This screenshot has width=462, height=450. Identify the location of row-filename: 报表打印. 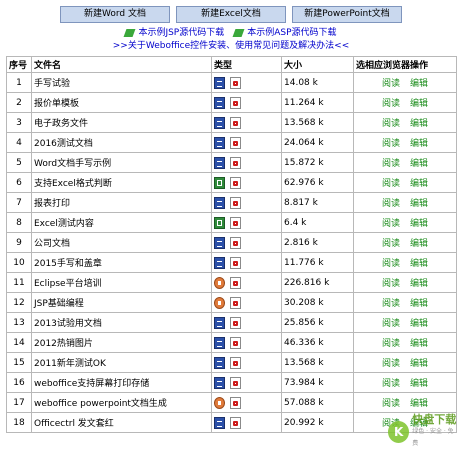
(121, 202).